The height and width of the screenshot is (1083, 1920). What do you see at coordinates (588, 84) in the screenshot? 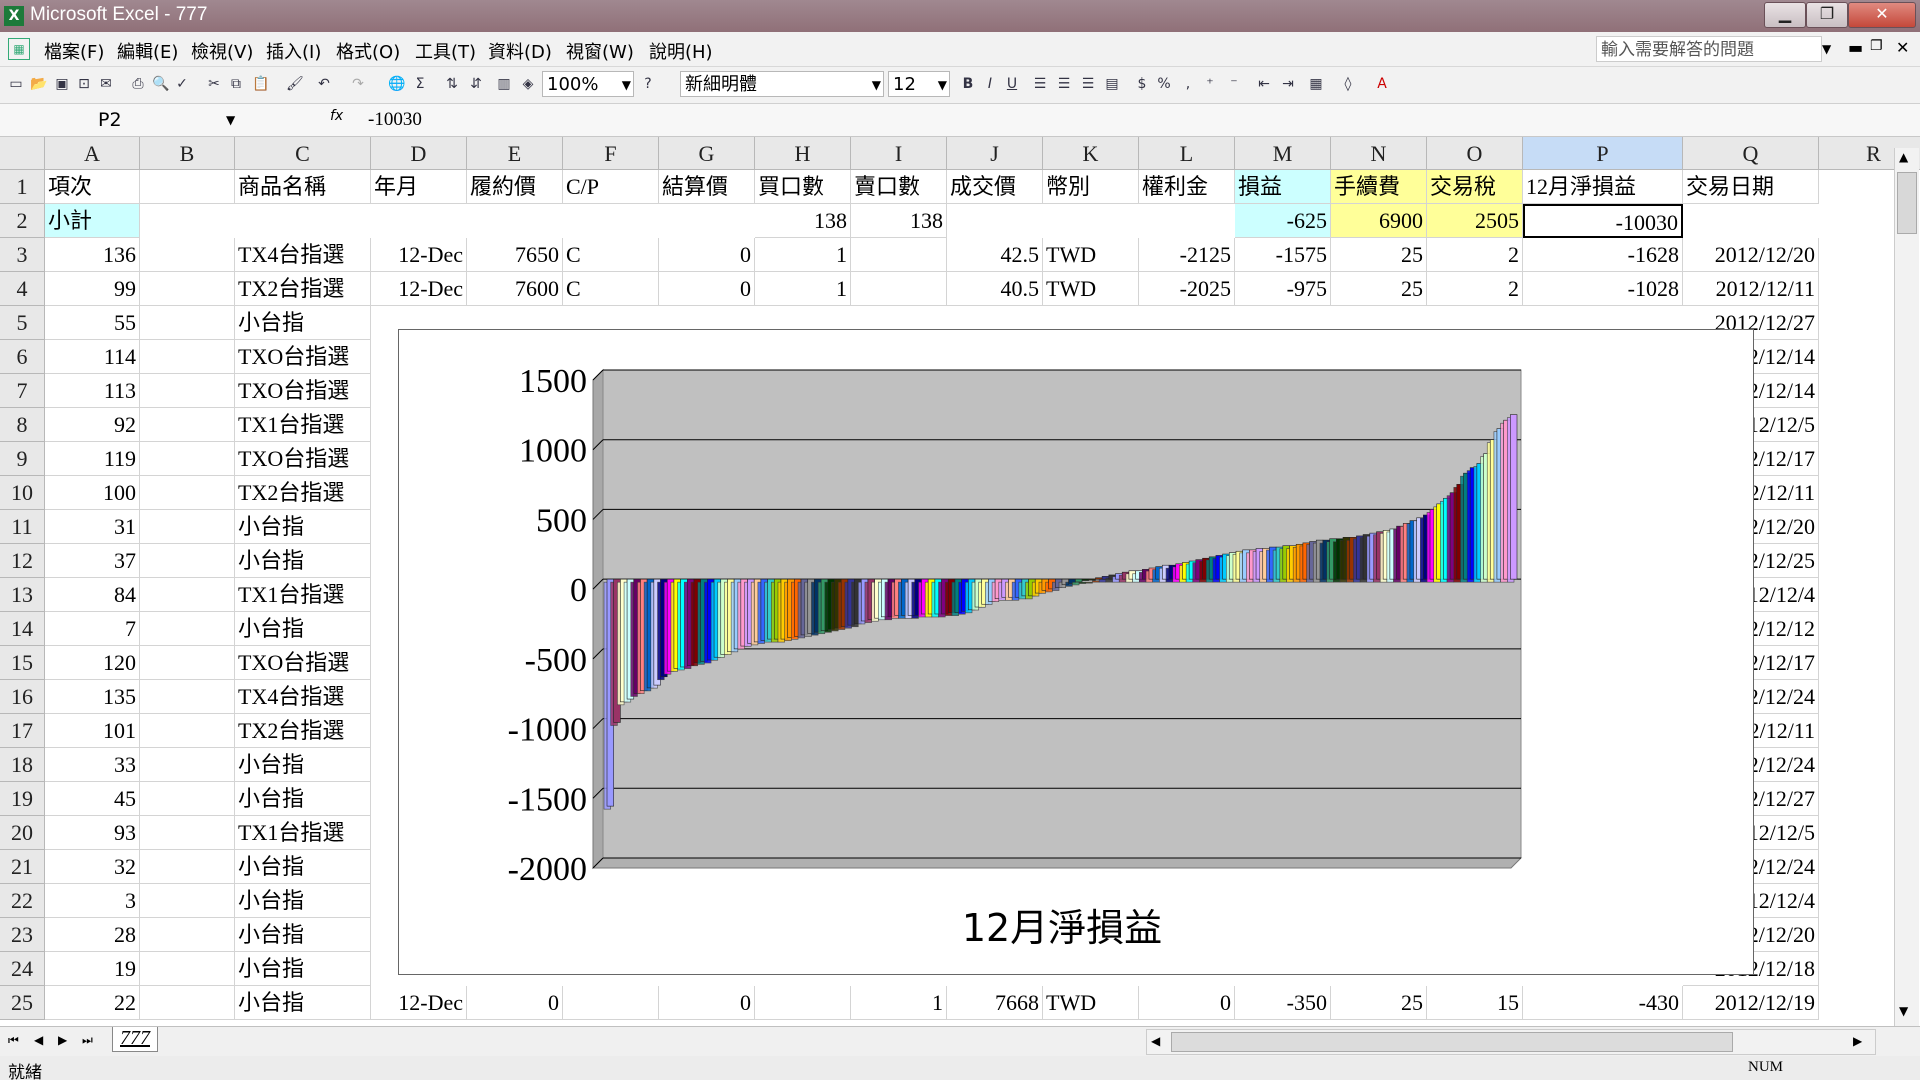
I see `zoom-select: 100% ▼` at bounding box center [588, 84].